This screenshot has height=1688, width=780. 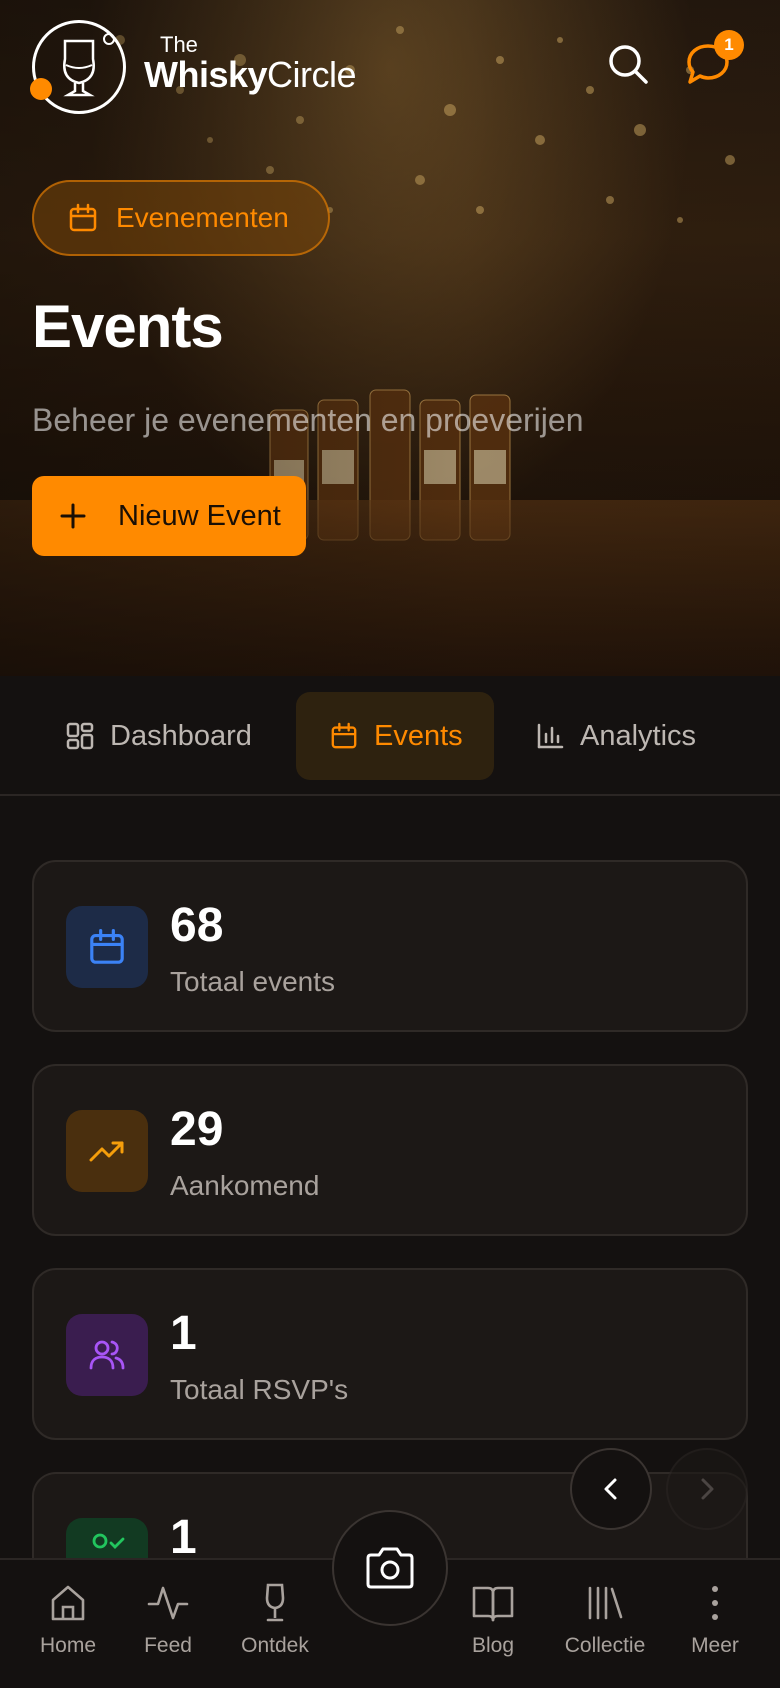 I want to click on tab-bar: Dashboard Events Analytics, so click(x=390, y=736).